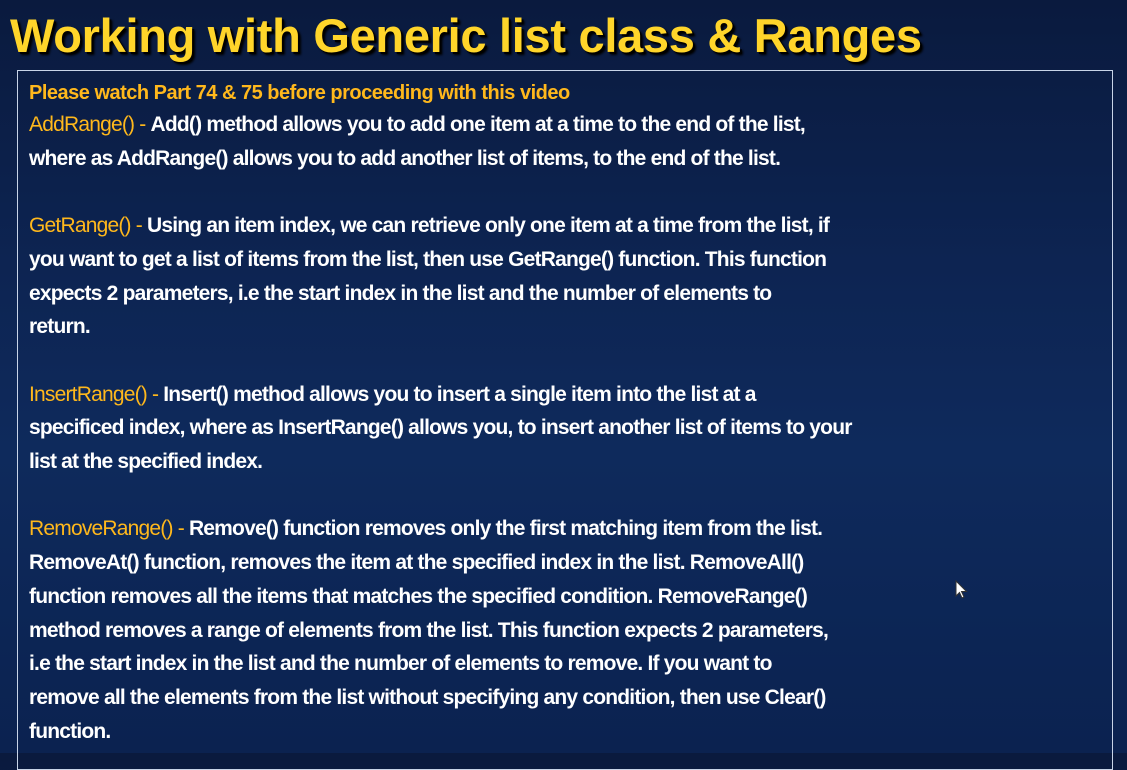  What do you see at coordinates (60, 327) in the screenshot?
I see `section-text: return.` at bounding box center [60, 327].